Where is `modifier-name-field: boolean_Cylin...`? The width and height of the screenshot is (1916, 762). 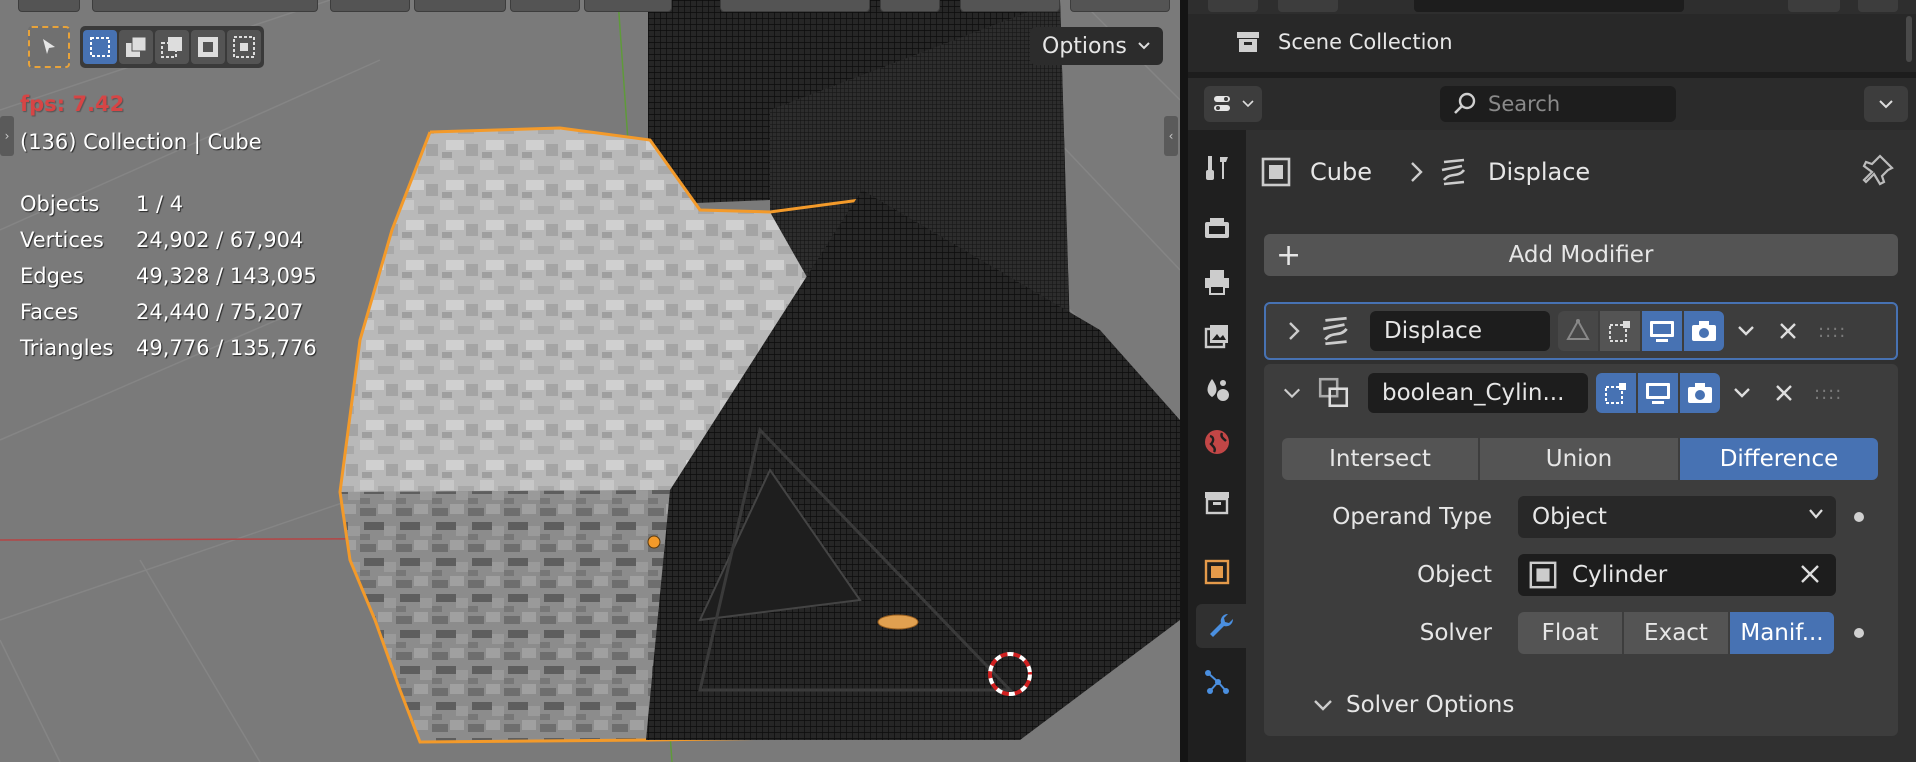 modifier-name-field: boolean_Cylin... is located at coordinates (1478, 393).